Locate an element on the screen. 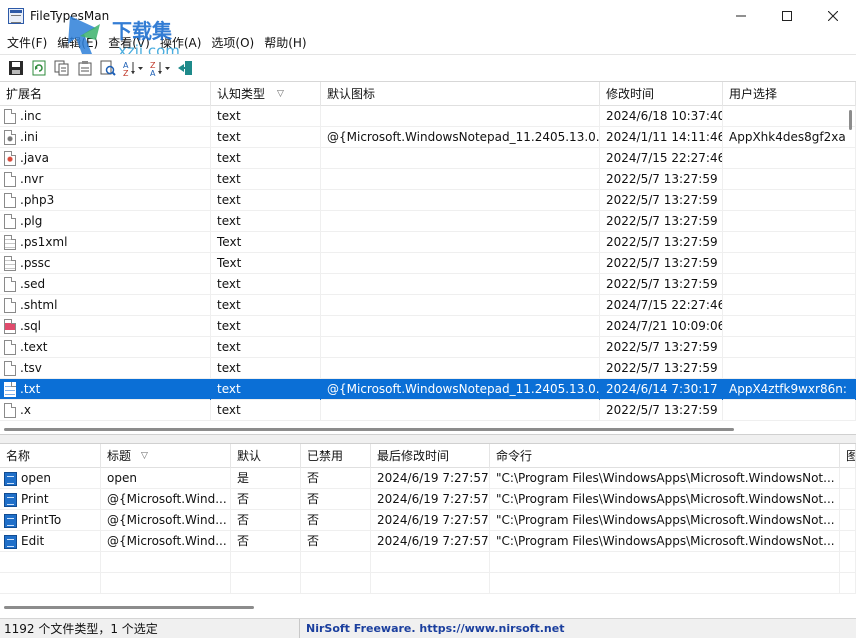 Image resolution: width=856 pixels, height=638 pixels. column-header-name: 名称 is located at coordinates (50, 456).